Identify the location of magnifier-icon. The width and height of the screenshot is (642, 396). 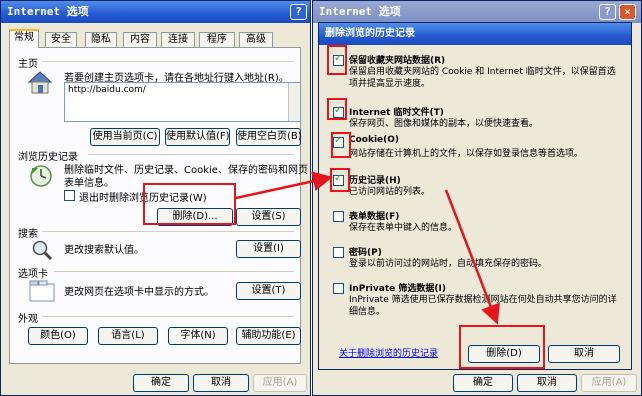
(42, 250).